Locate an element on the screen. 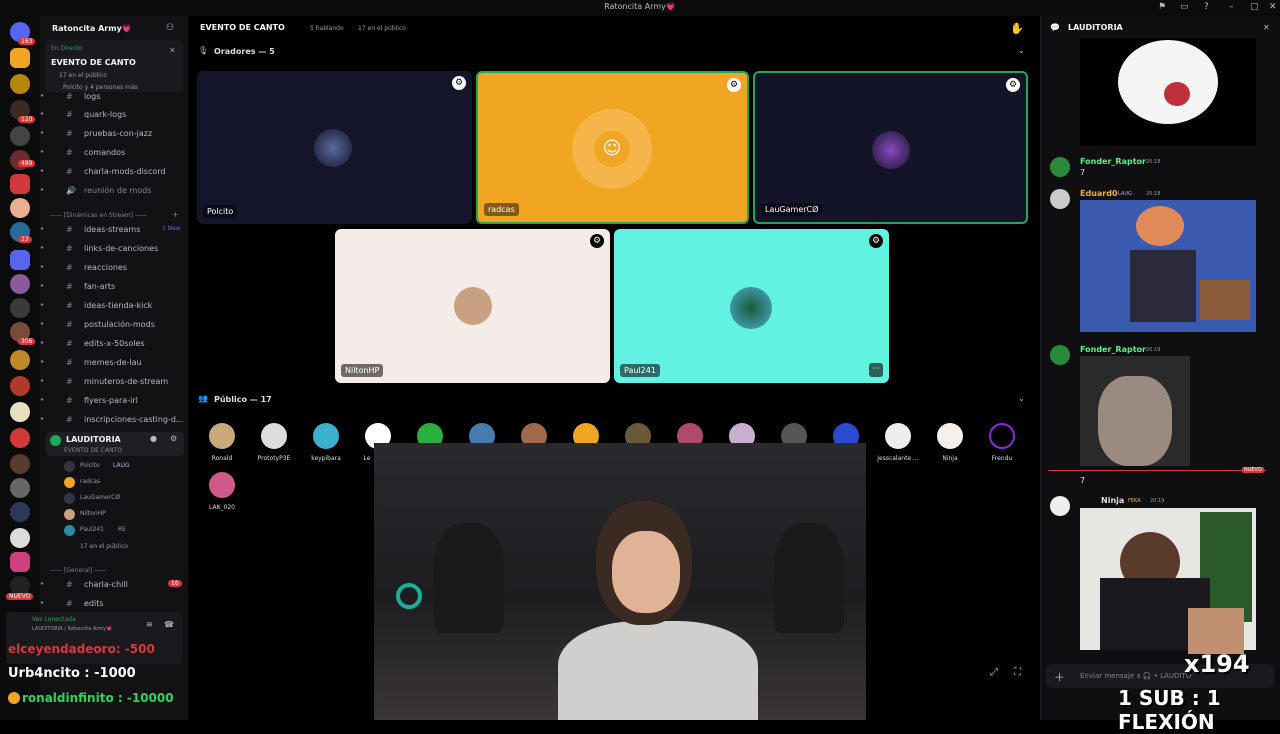 Image resolution: width=1280 pixels, height=734 pixels. voice-channel-sub: EVENTO DE CANTO is located at coordinates (93, 450).